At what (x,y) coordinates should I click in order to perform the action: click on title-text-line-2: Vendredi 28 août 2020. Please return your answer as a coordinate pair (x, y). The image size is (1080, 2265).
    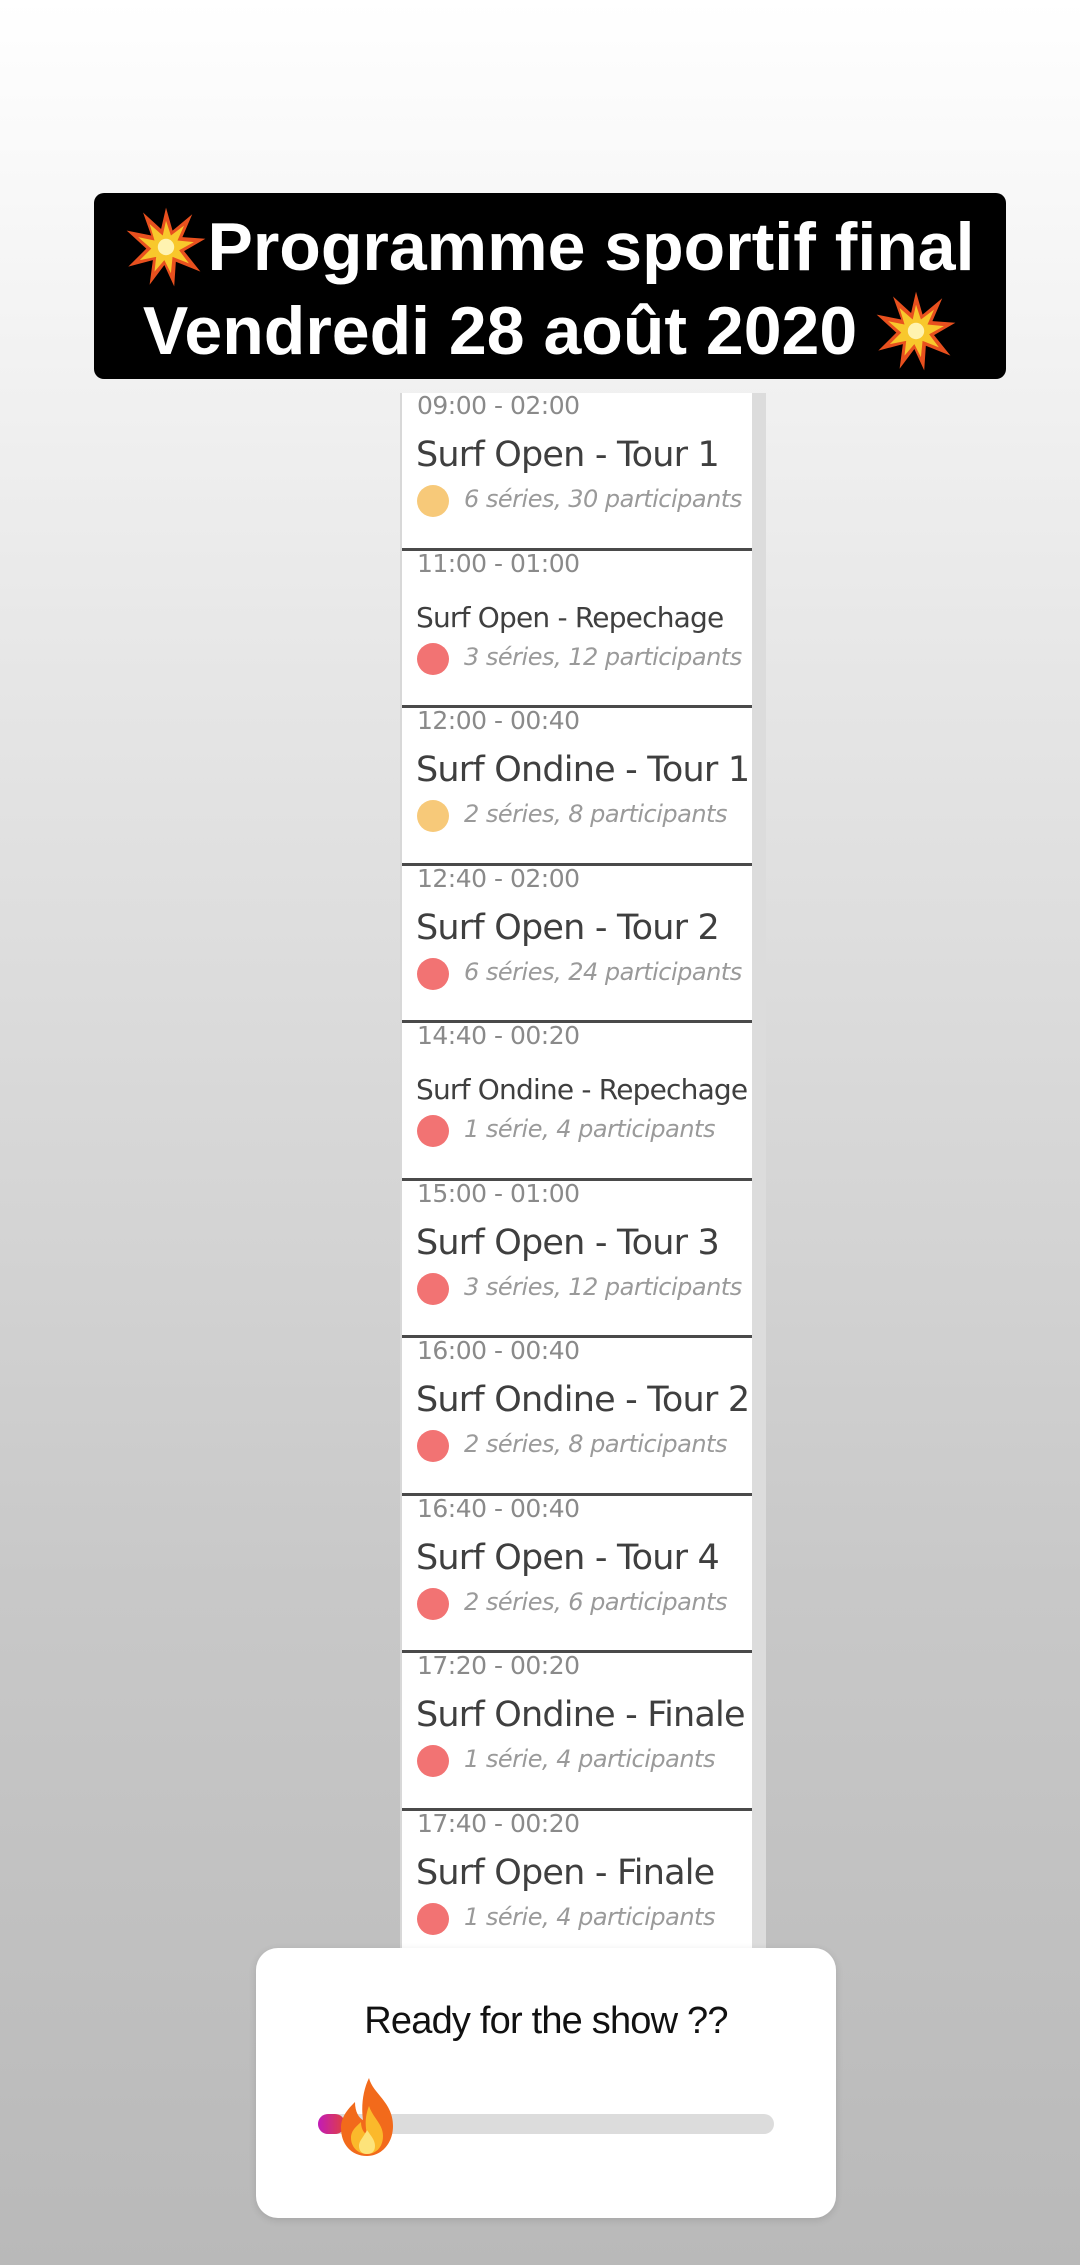
    Looking at the image, I should click on (500, 331).